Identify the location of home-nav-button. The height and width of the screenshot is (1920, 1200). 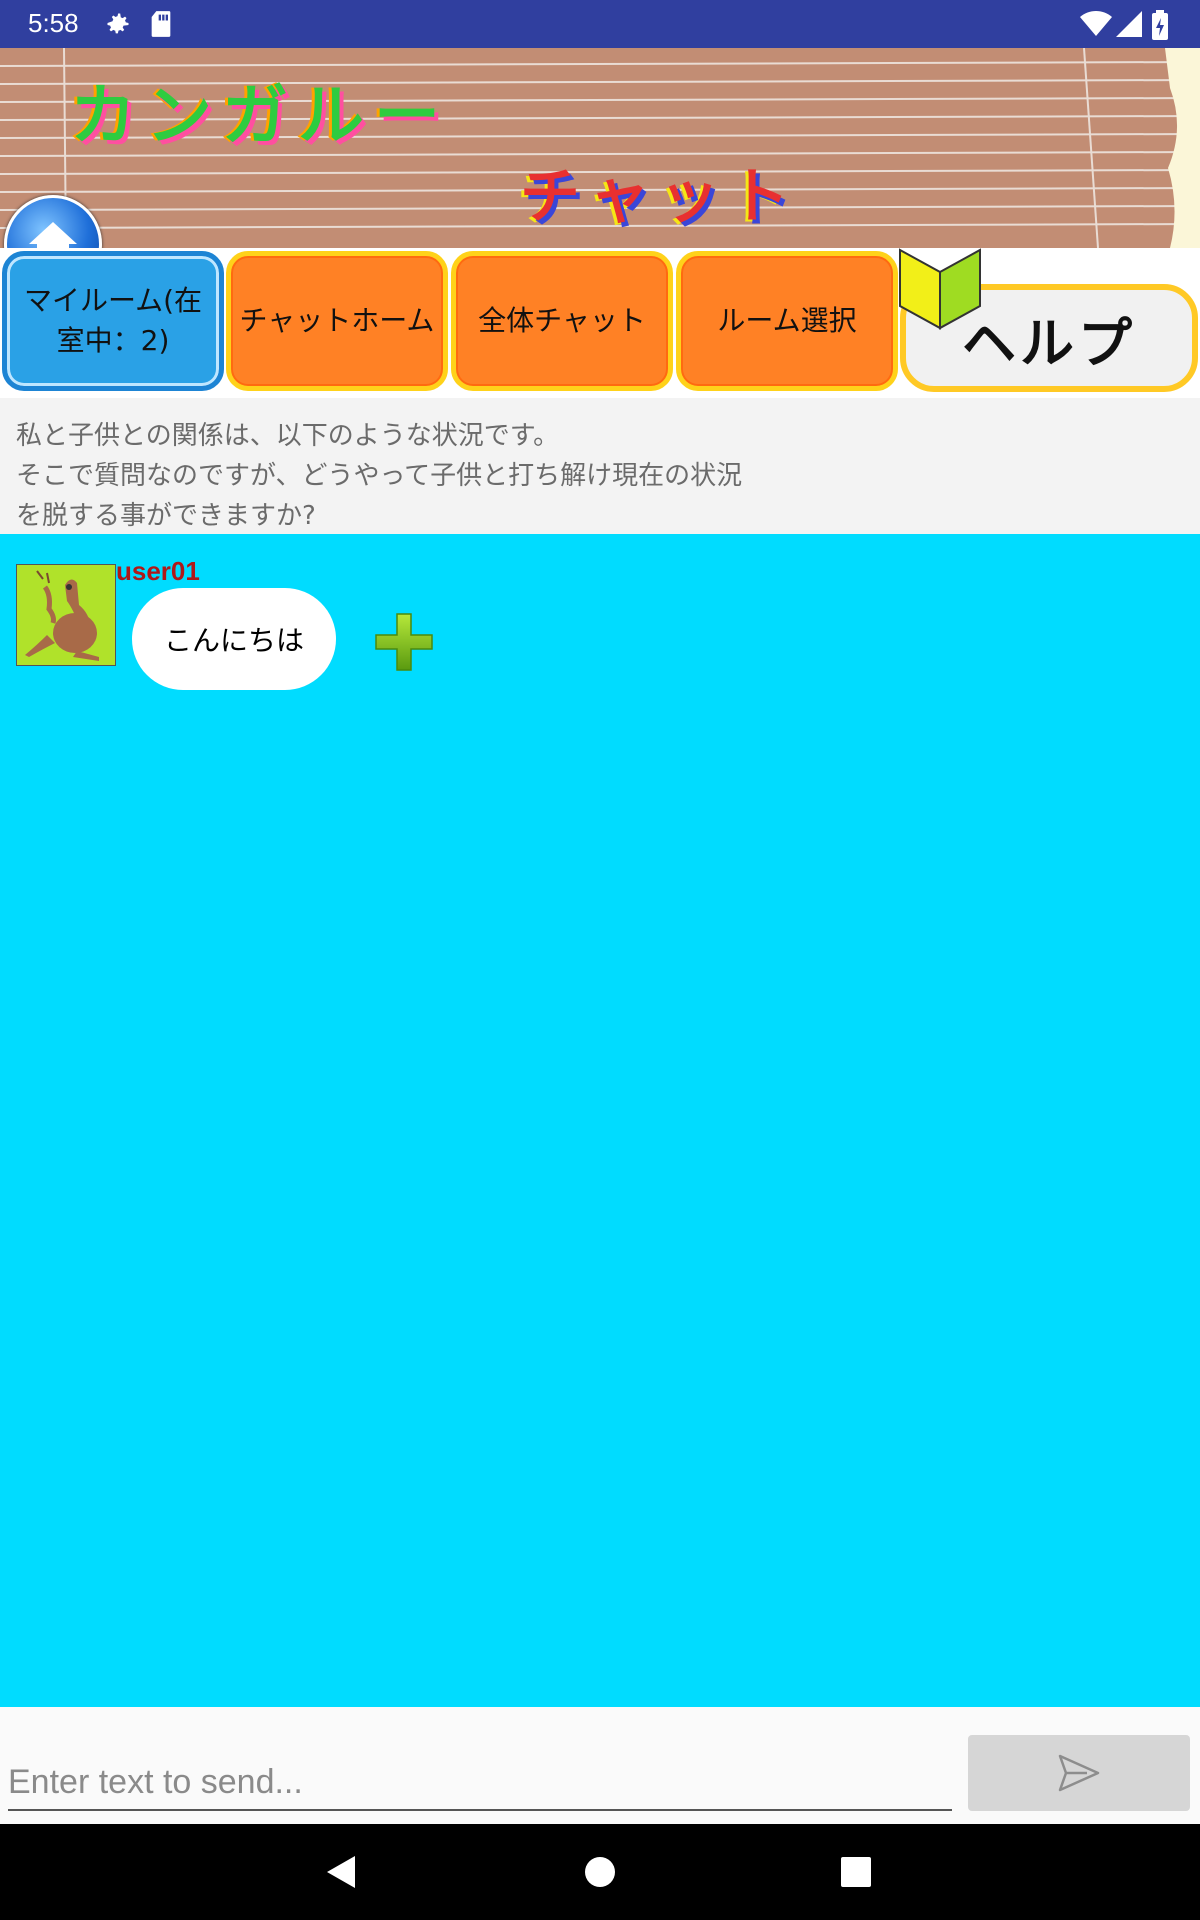
(600, 1872).